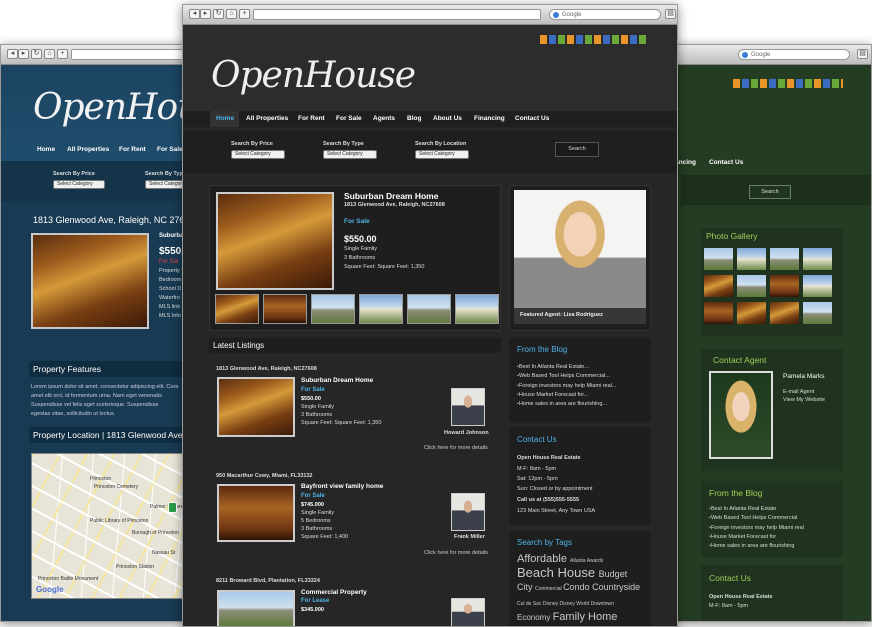 This screenshot has height=627, width=872. I want to click on tag-link: Downtown, so click(602, 604).